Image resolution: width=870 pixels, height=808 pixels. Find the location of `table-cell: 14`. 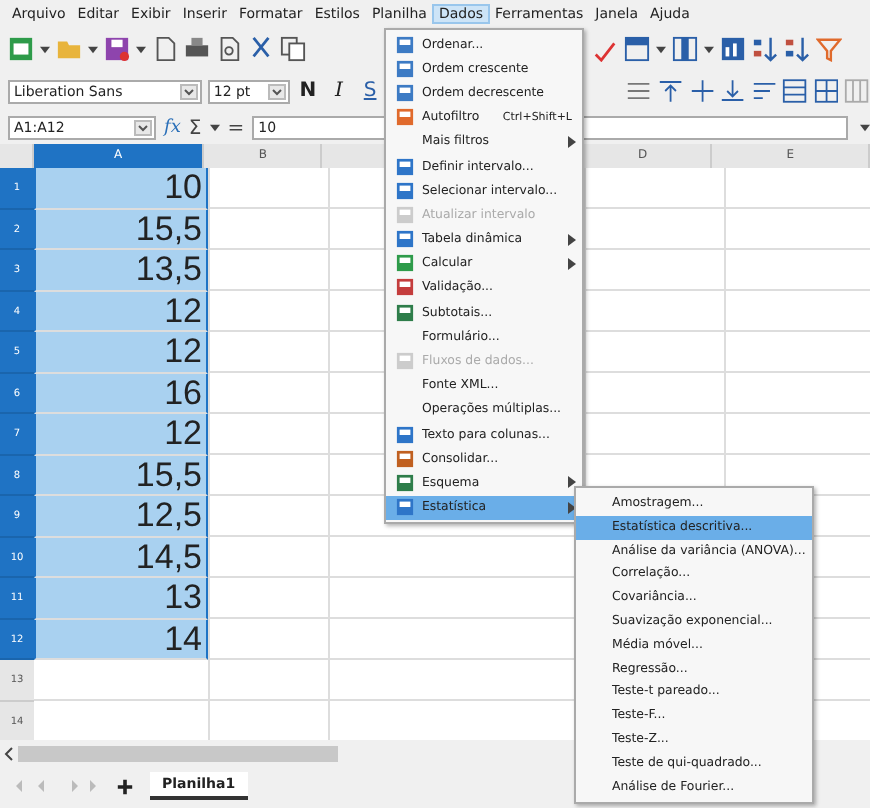

table-cell: 14 is located at coordinates (121, 639).